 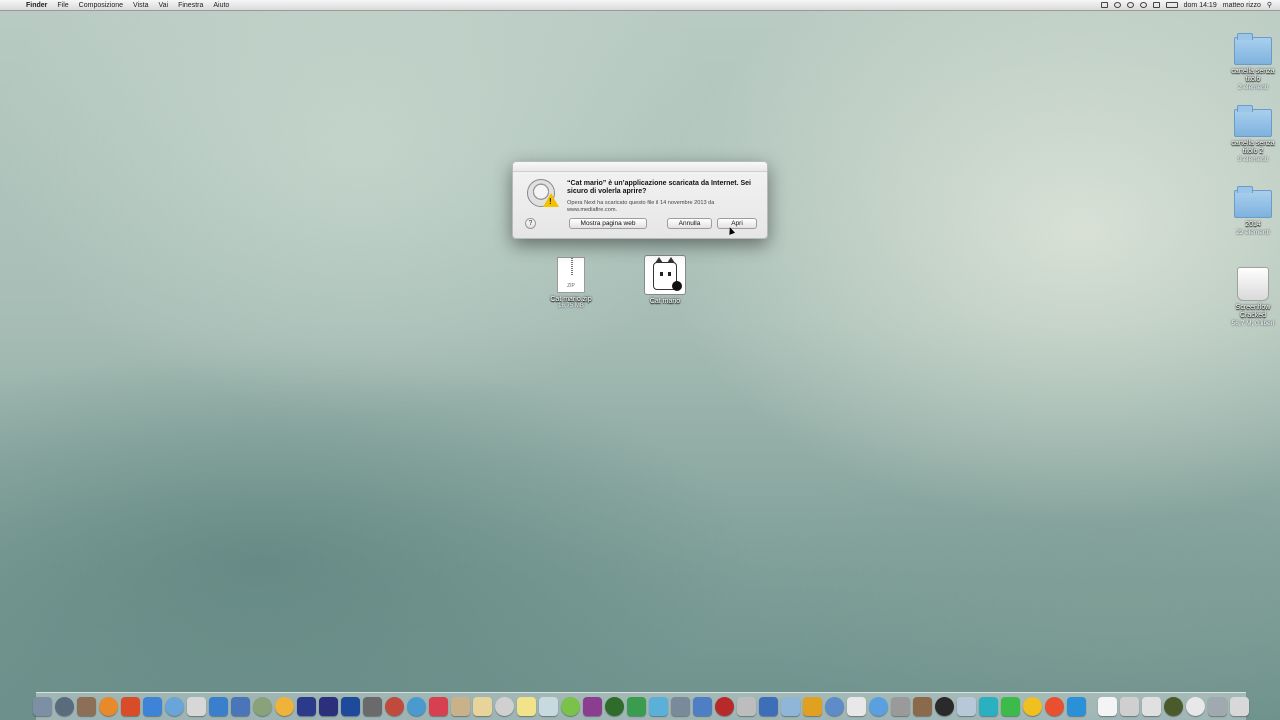 I want to click on settings-icon, so click(x=658, y=706).